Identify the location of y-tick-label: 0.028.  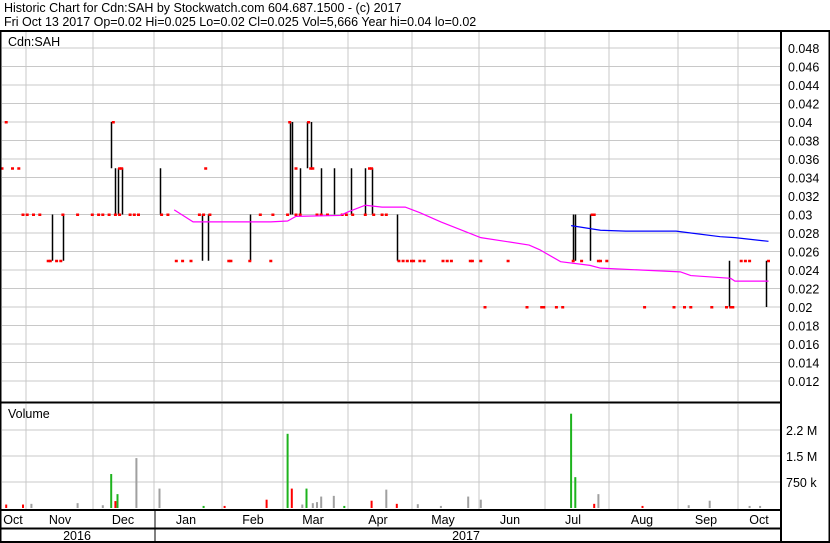
(803, 234).